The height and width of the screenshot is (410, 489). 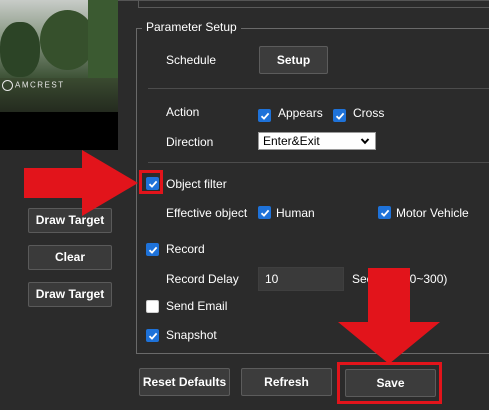 I want to click on arrow-down-icon, so click(x=389, y=316).